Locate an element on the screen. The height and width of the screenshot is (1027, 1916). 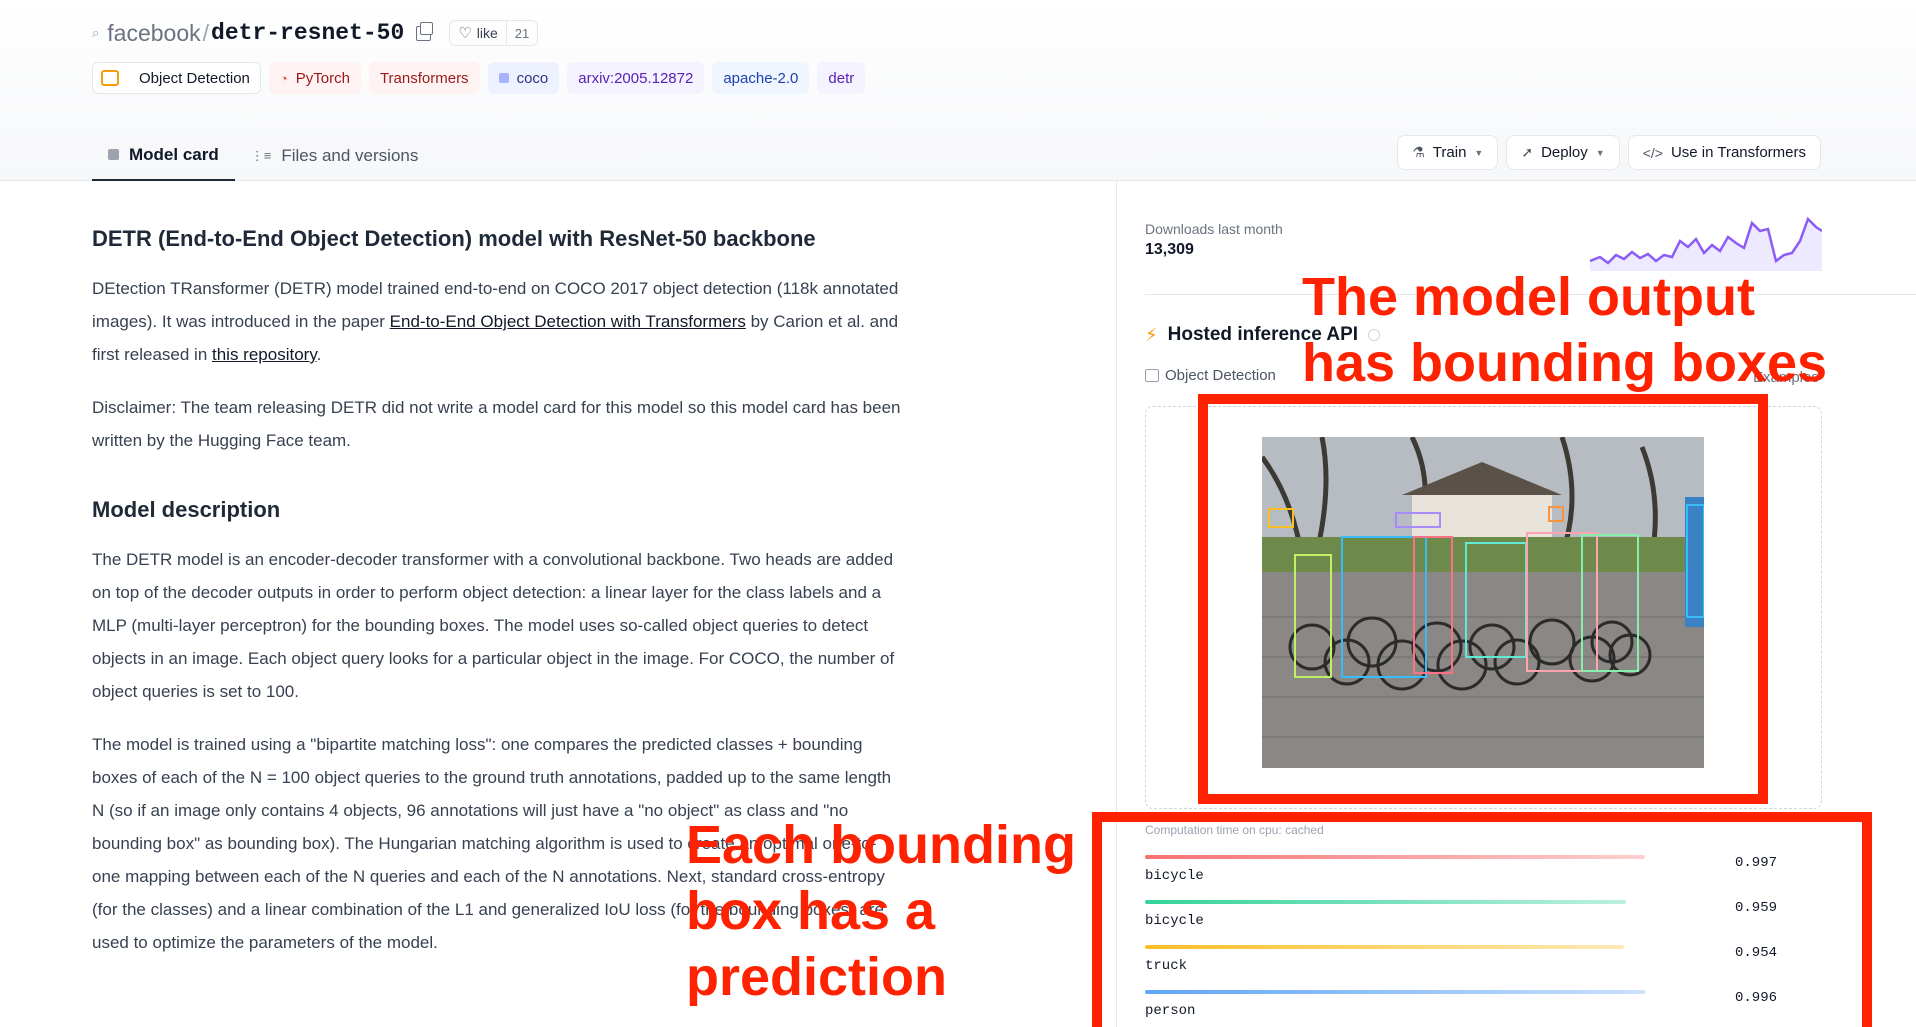
rocket-icon: ➚ is located at coordinates (1527, 152).